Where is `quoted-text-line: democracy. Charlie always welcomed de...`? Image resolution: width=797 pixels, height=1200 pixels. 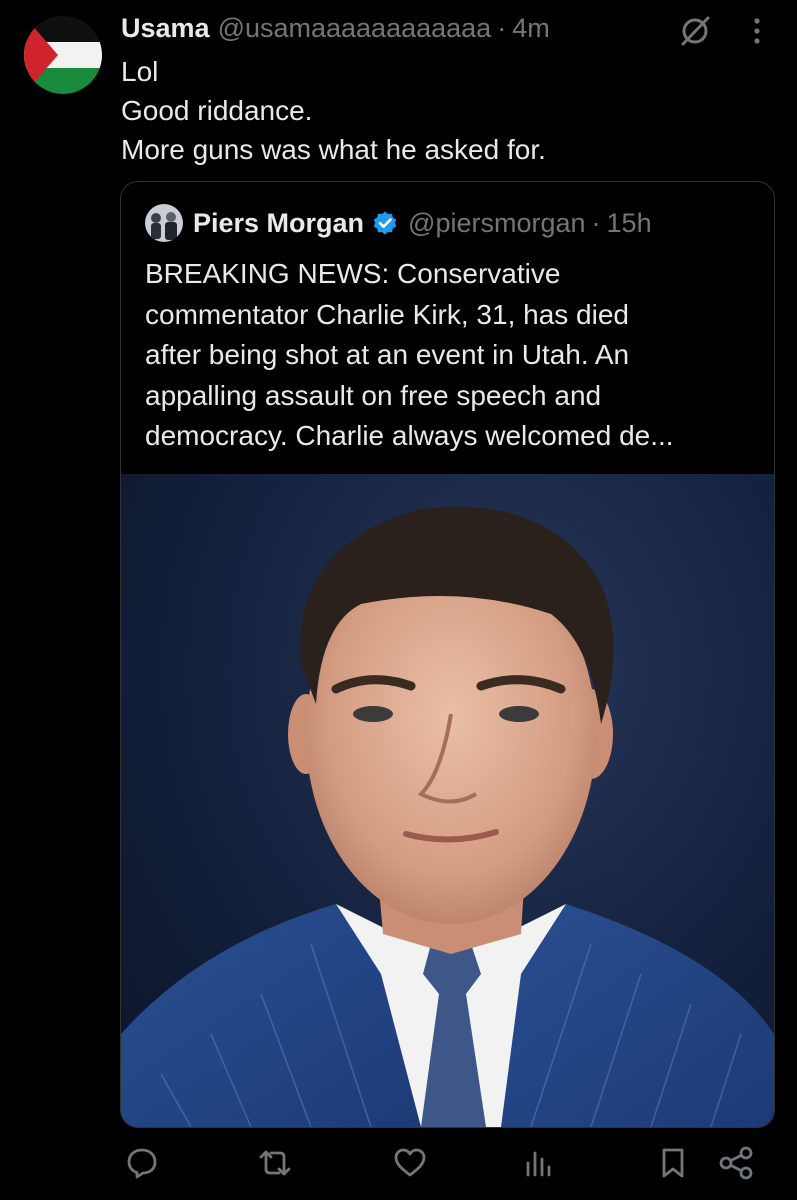
quoted-text-line: democracy. Charlie always welcomed de... is located at coordinates (409, 435).